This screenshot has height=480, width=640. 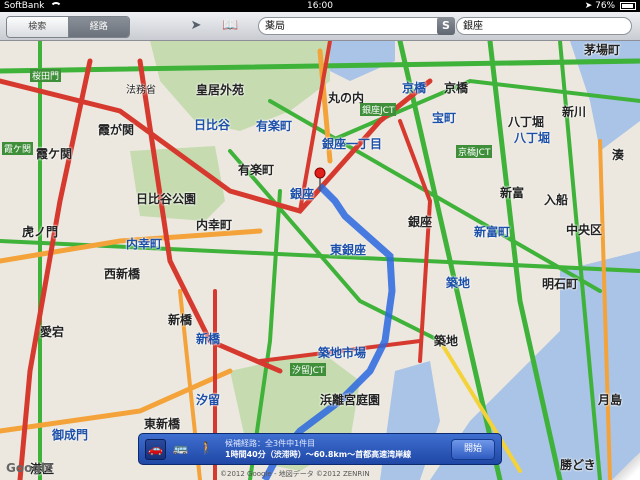 I want to click on status-bar: SoftBank 16:00 ➤ 76%, so click(x=320, y=6).